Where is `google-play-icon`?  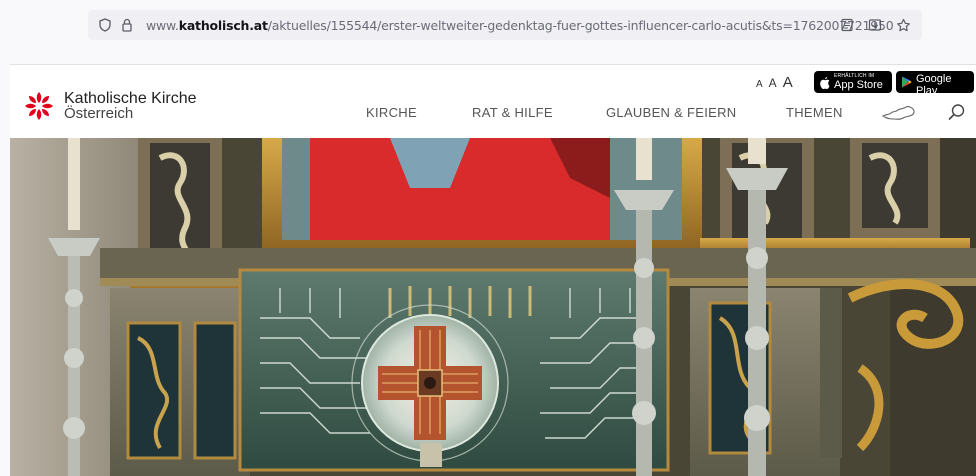
google-play-icon is located at coordinates (906, 82).